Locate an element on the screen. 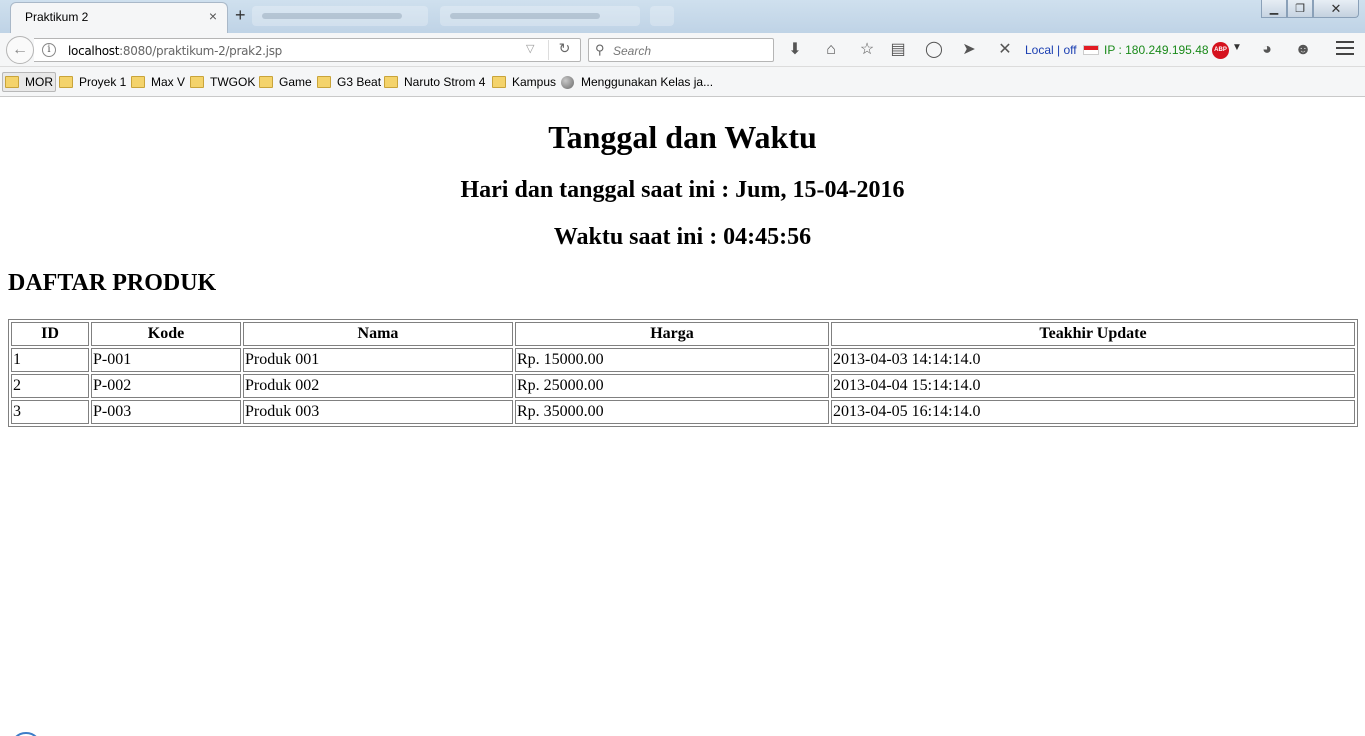  cell-harga: Rp. 15000.00 is located at coordinates (672, 360).